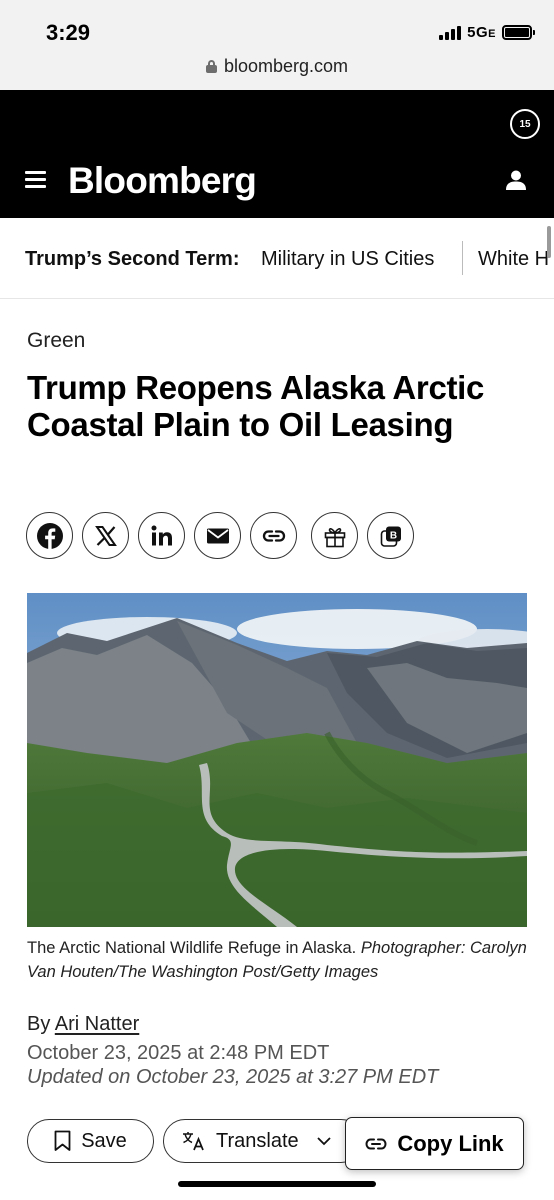 The height and width of the screenshot is (1200, 554). Describe the element at coordinates (518, 32) in the screenshot. I see `battery-icon` at that location.